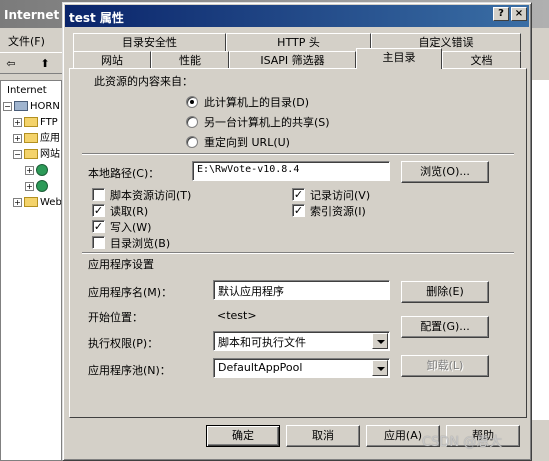 The width and height of the screenshot is (549, 461). I want to click on tab-website: 网站, so click(112, 60).